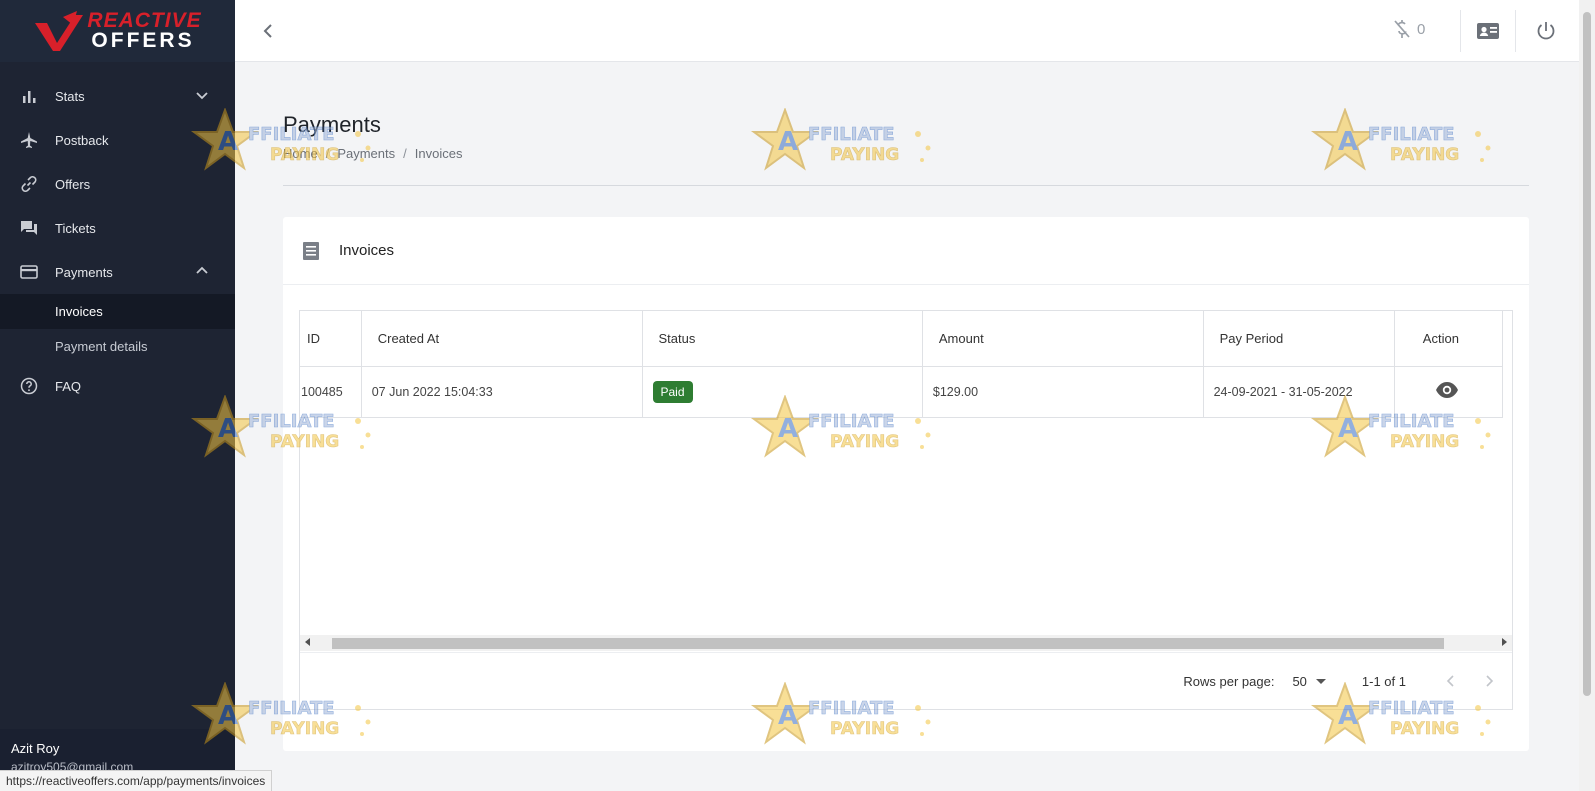 The image size is (1595, 791). I want to click on chevron-left-icon, so click(1450, 681).